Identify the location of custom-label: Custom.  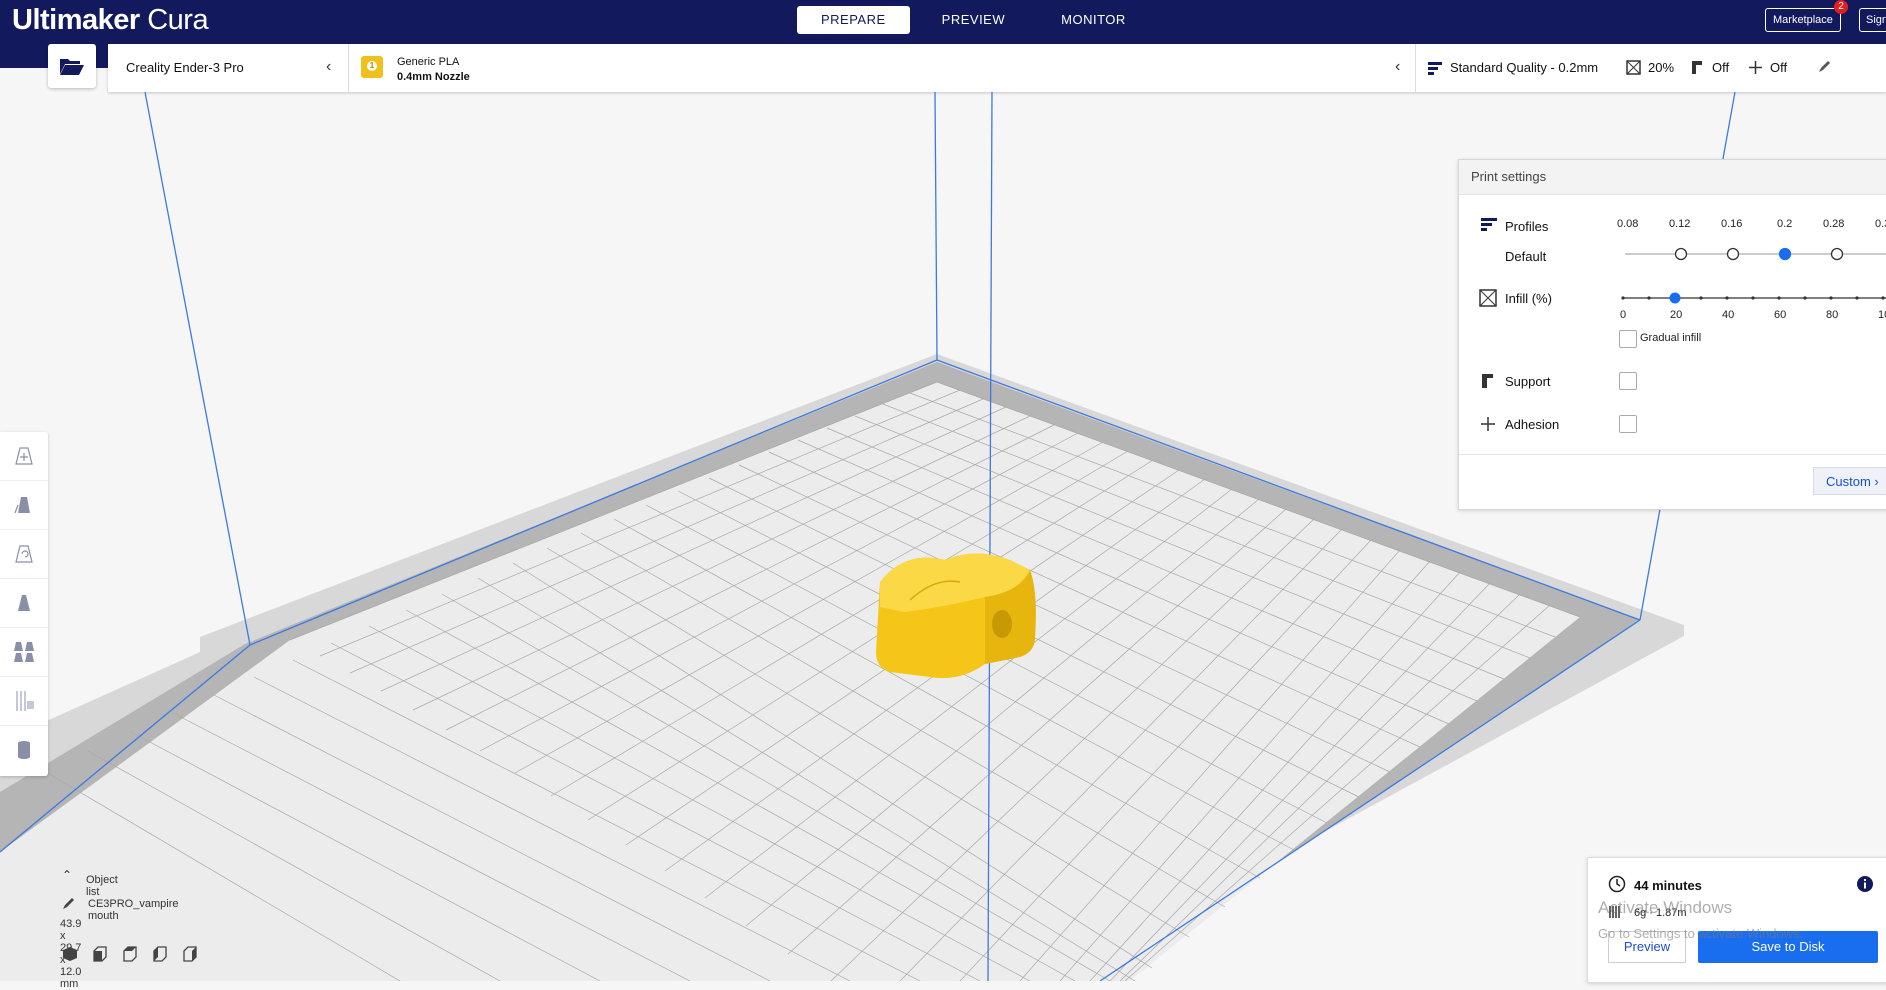
(1848, 481).